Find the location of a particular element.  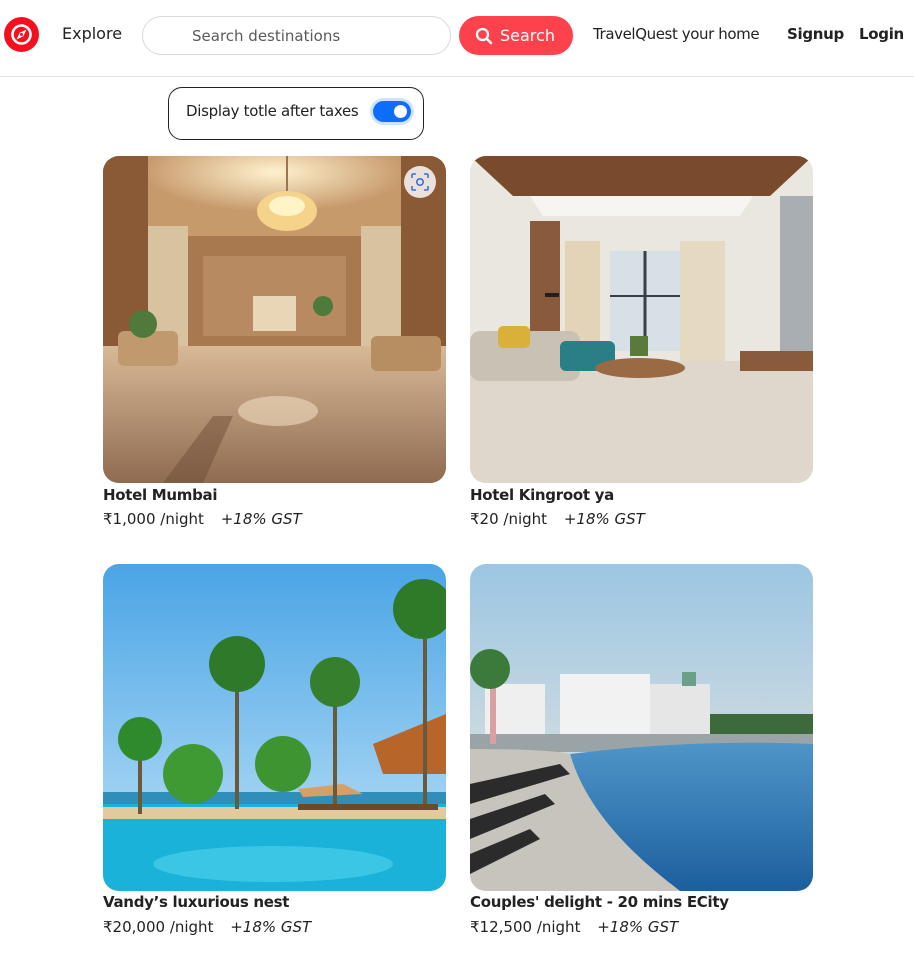

compass-icon is located at coordinates (21, 34).